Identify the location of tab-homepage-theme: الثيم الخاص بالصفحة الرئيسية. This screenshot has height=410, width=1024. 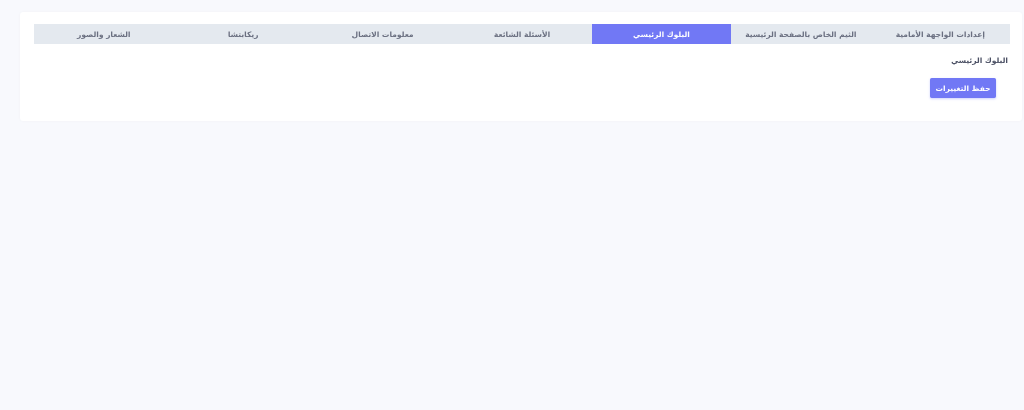
(800, 34).